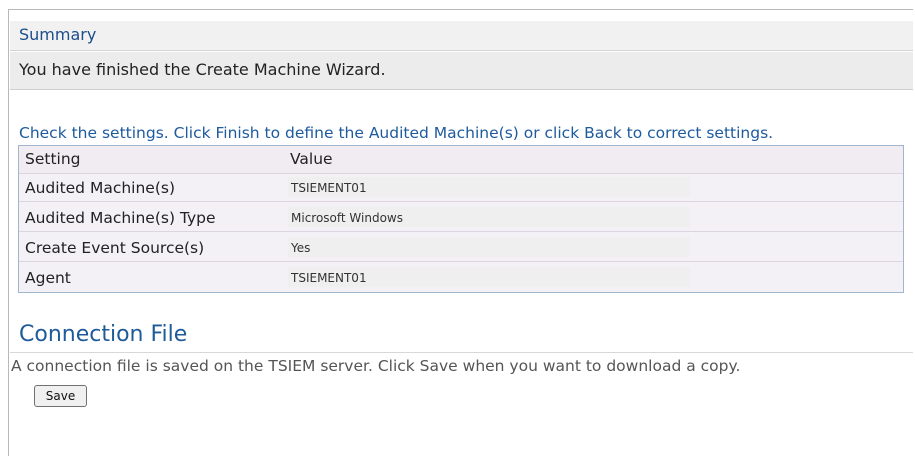  Describe the element at coordinates (301, 248) in the screenshot. I see `value-text: Yes` at that location.